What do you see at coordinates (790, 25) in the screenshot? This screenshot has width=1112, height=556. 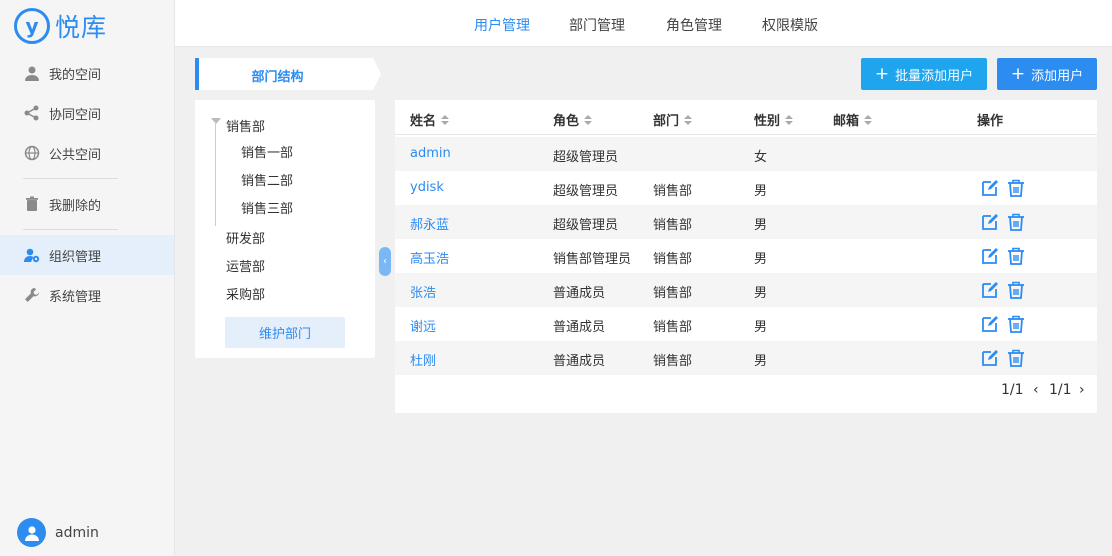 I see `tab-permission-template: 权限模版` at bounding box center [790, 25].